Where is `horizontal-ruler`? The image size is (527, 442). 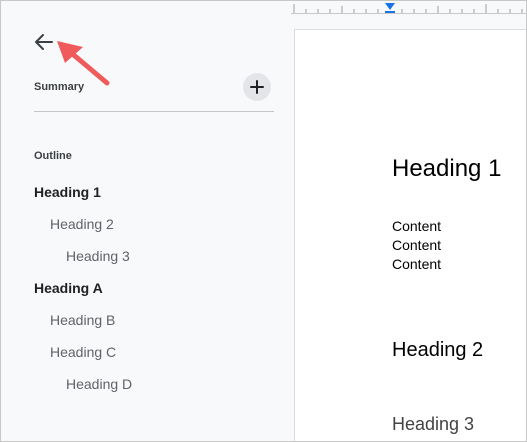 horizontal-ruler is located at coordinates (409, 10).